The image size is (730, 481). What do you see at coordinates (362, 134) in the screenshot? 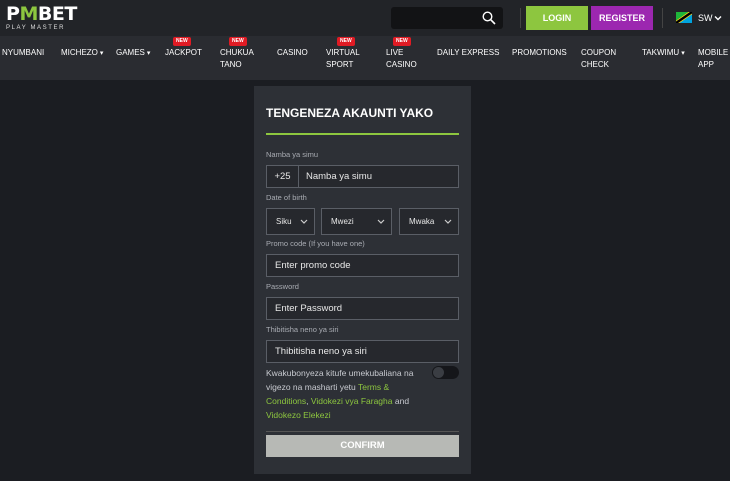
I see `title-underline` at bounding box center [362, 134].